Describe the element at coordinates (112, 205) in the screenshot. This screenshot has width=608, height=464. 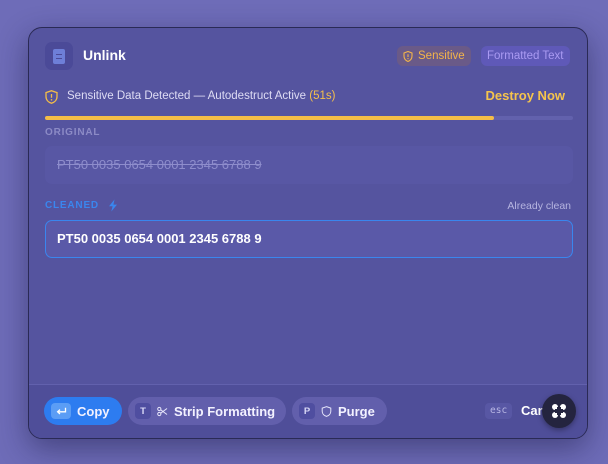
I see `bolt-icon` at that location.